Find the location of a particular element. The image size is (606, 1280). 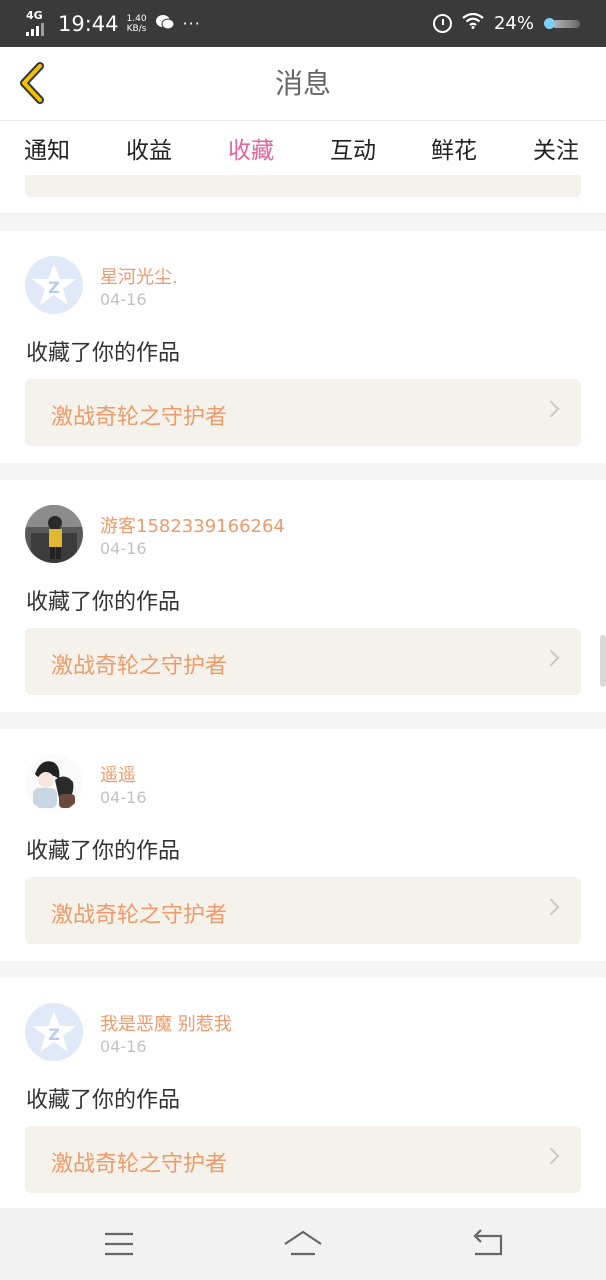

network-type: 4G is located at coordinates (34, 15).